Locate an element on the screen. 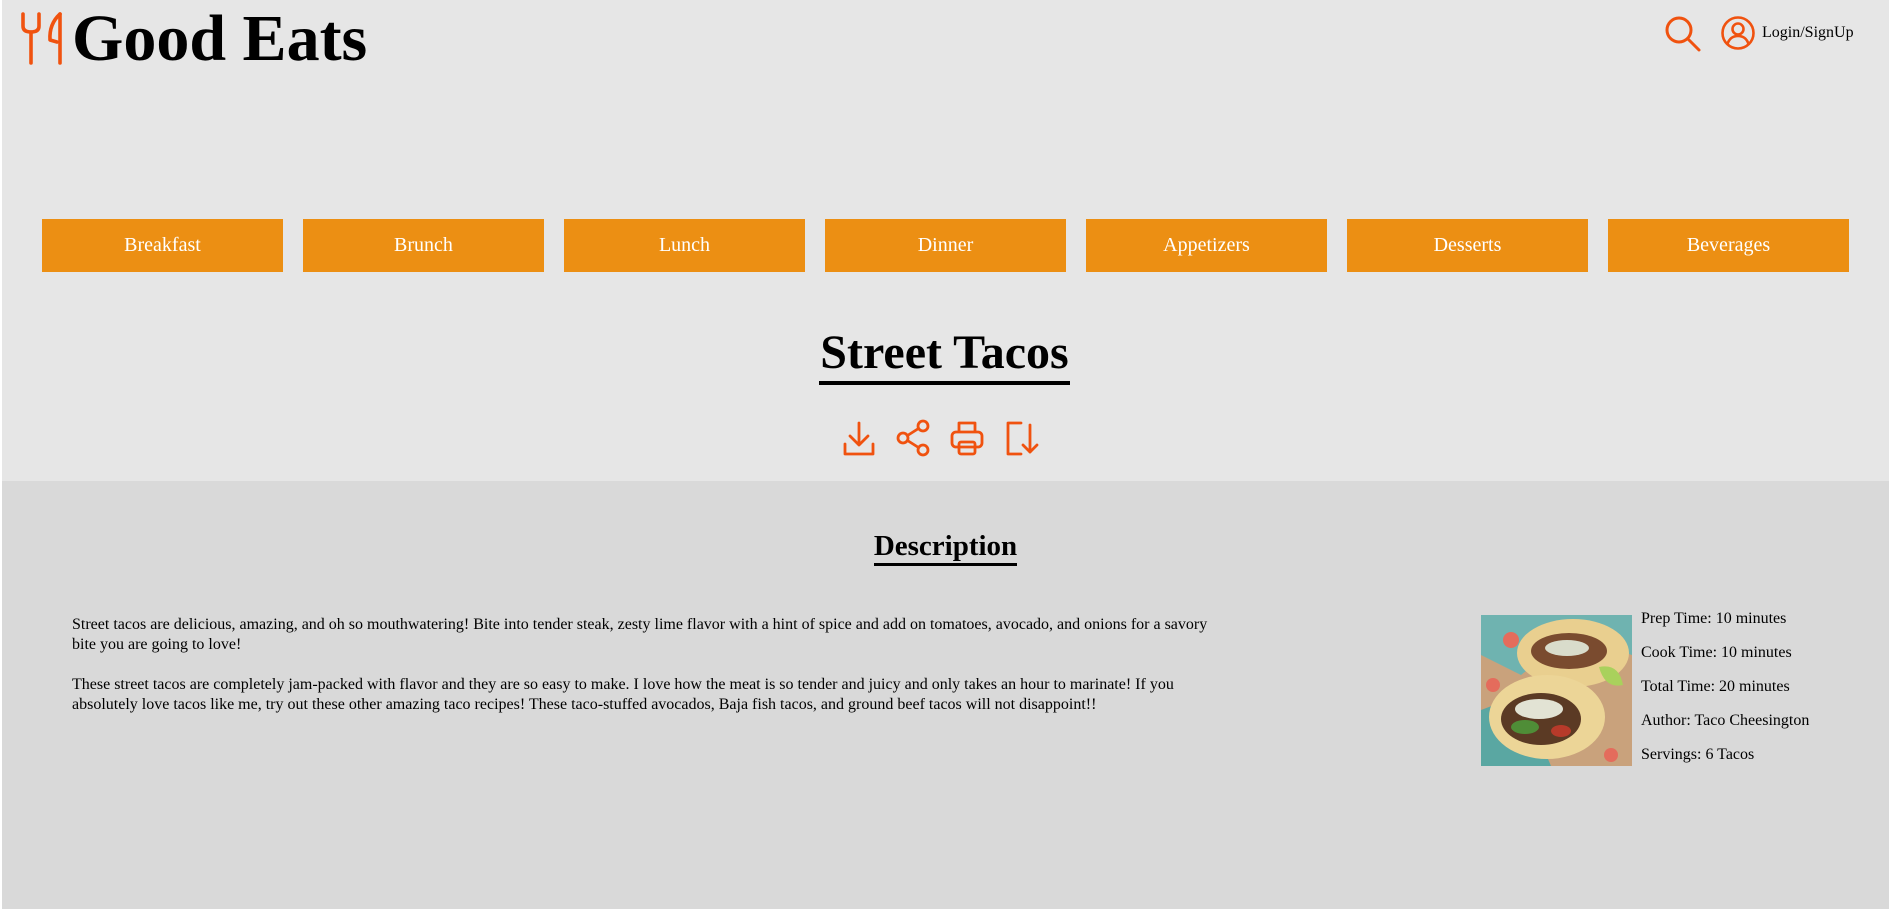  login-signup-link: Login/SignUp is located at coordinates (1787, 33).